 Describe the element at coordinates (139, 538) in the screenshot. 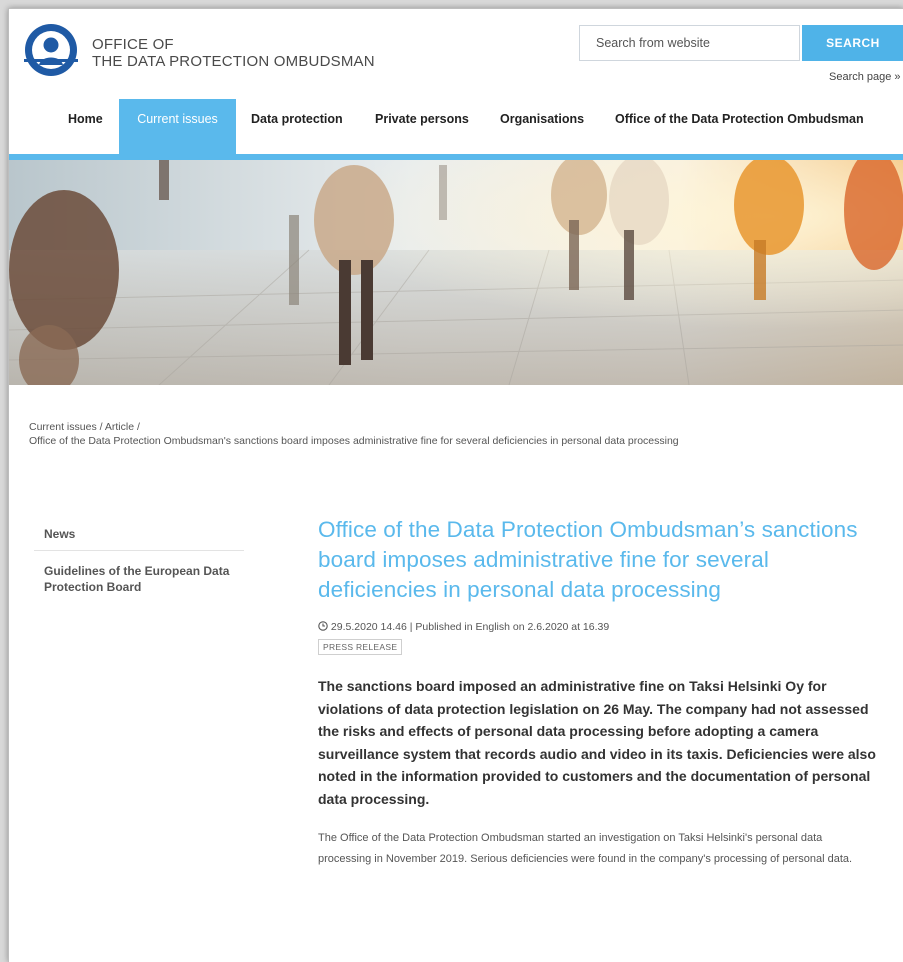

I see `sidebar-item-news: News` at that location.